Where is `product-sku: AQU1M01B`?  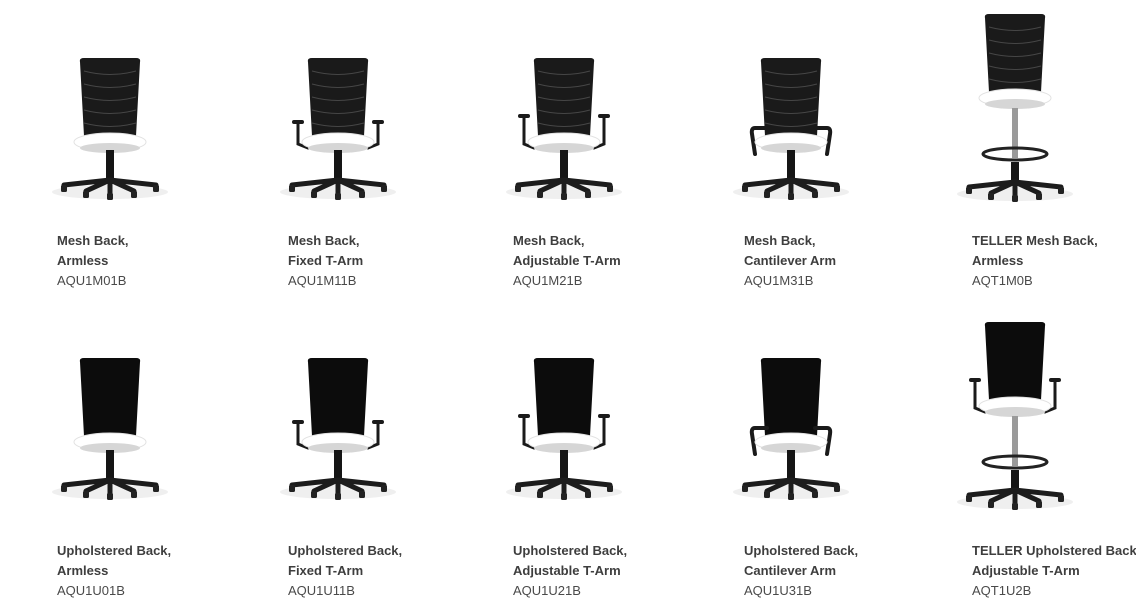 product-sku: AQU1M01B is located at coordinates (92, 280).